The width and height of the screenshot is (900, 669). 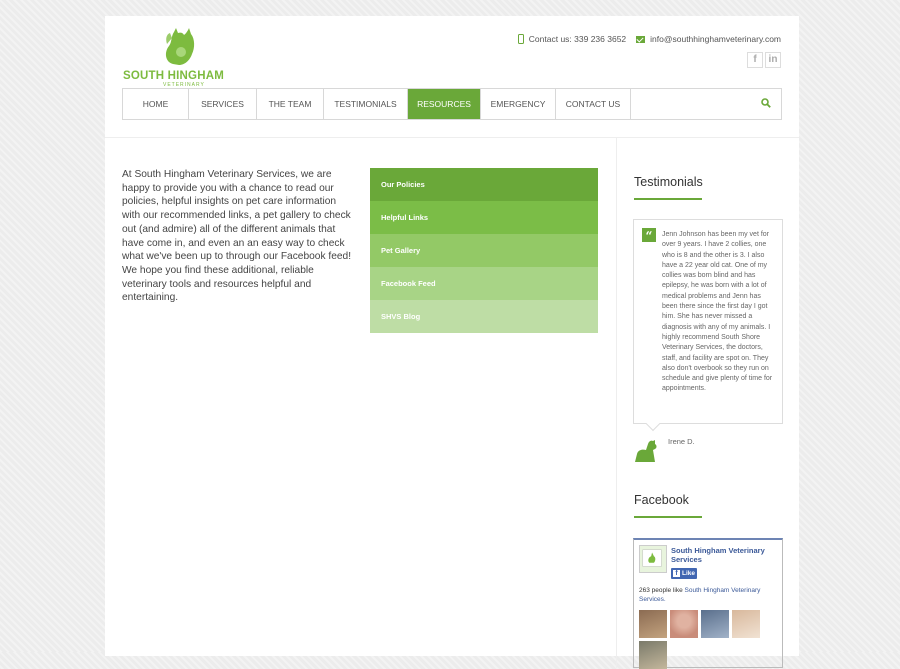 What do you see at coordinates (706, 104) in the screenshot?
I see `nav-search` at bounding box center [706, 104].